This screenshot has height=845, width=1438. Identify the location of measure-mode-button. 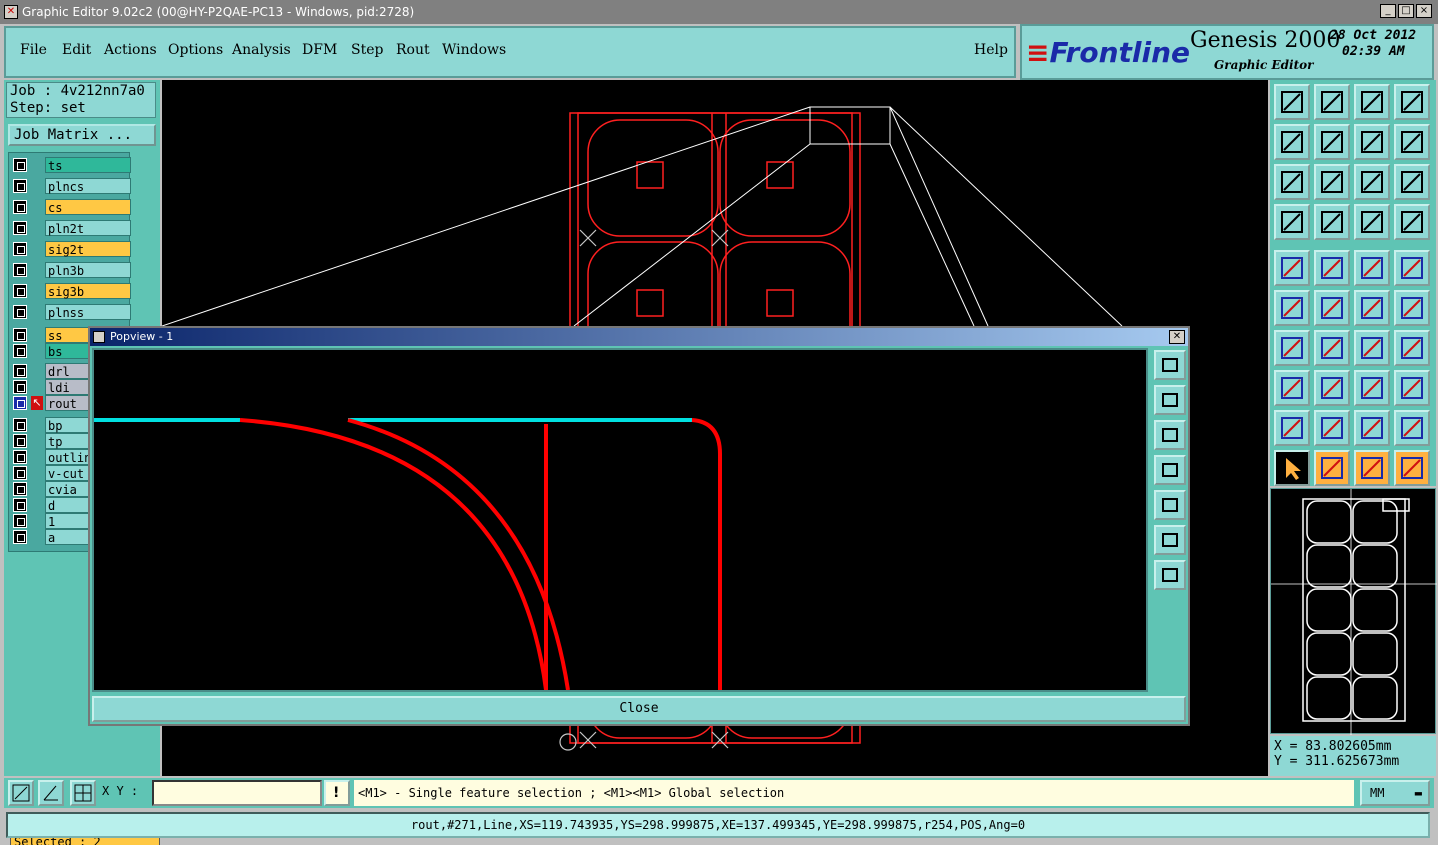
(51, 793).